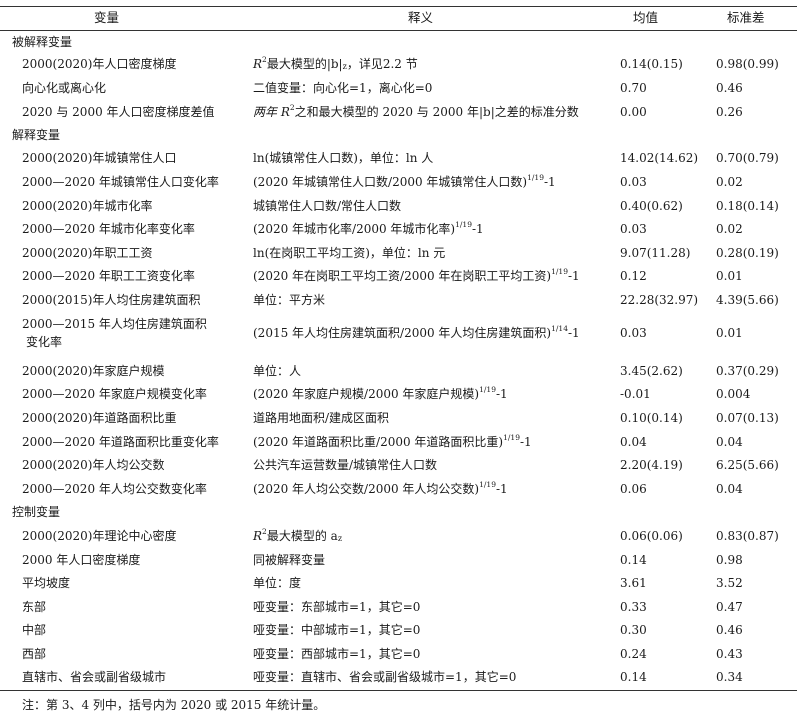 The image size is (797, 718). What do you see at coordinates (46, 583) in the screenshot?
I see `variable-name: 平均坡度` at bounding box center [46, 583].